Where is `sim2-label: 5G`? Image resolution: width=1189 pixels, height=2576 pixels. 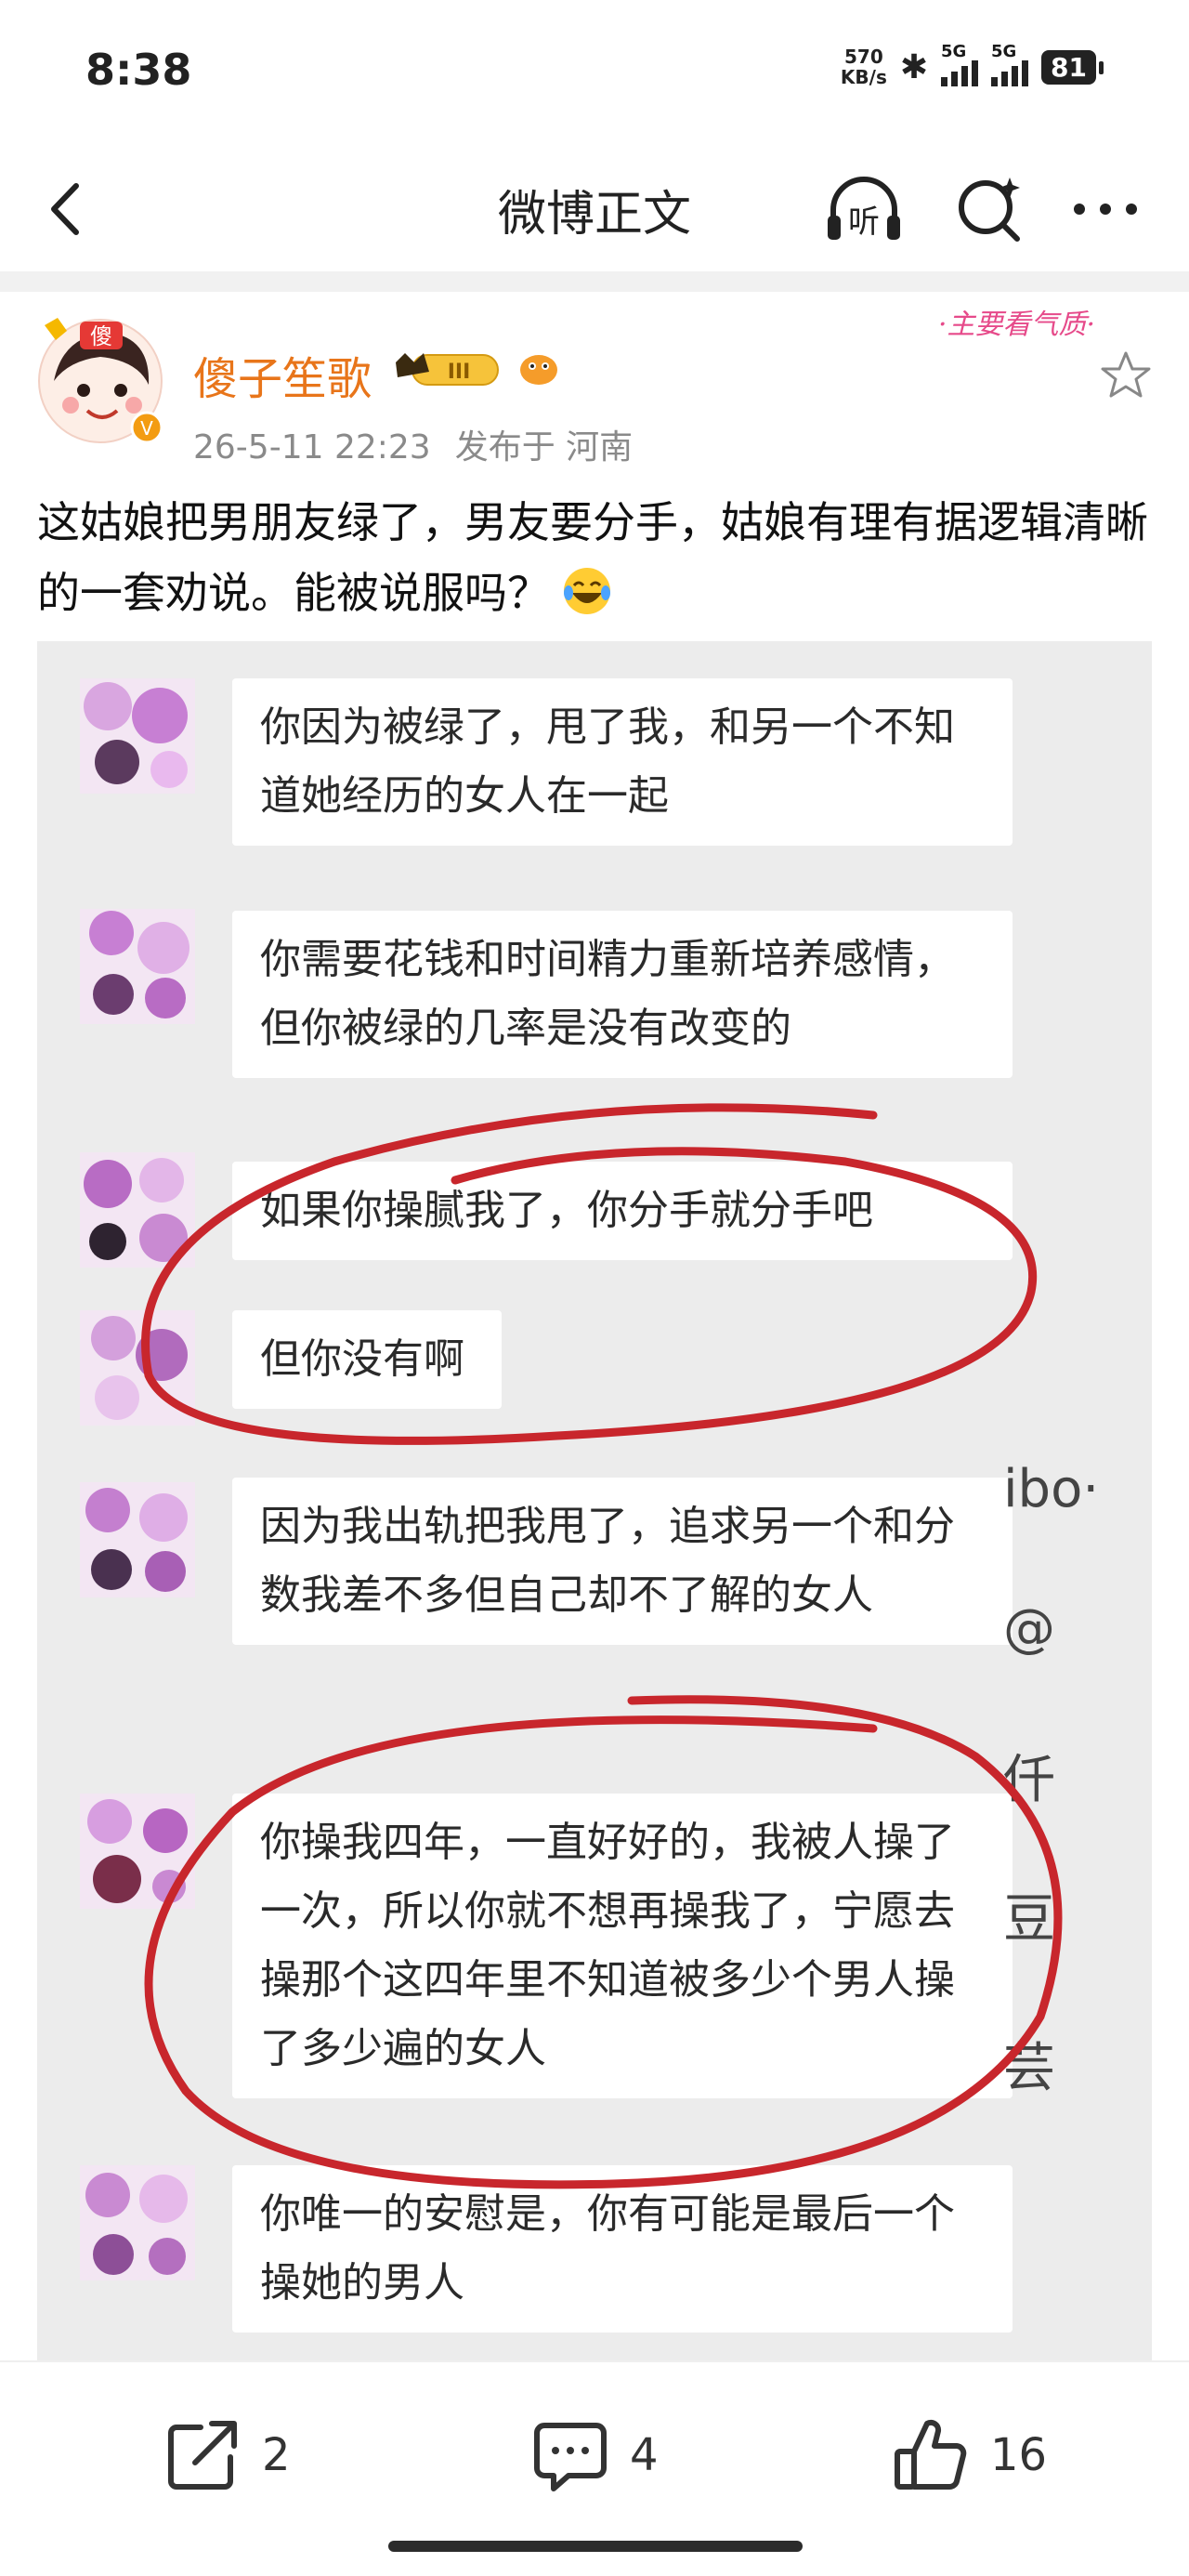
sim2-label: 5G is located at coordinates (1004, 51).